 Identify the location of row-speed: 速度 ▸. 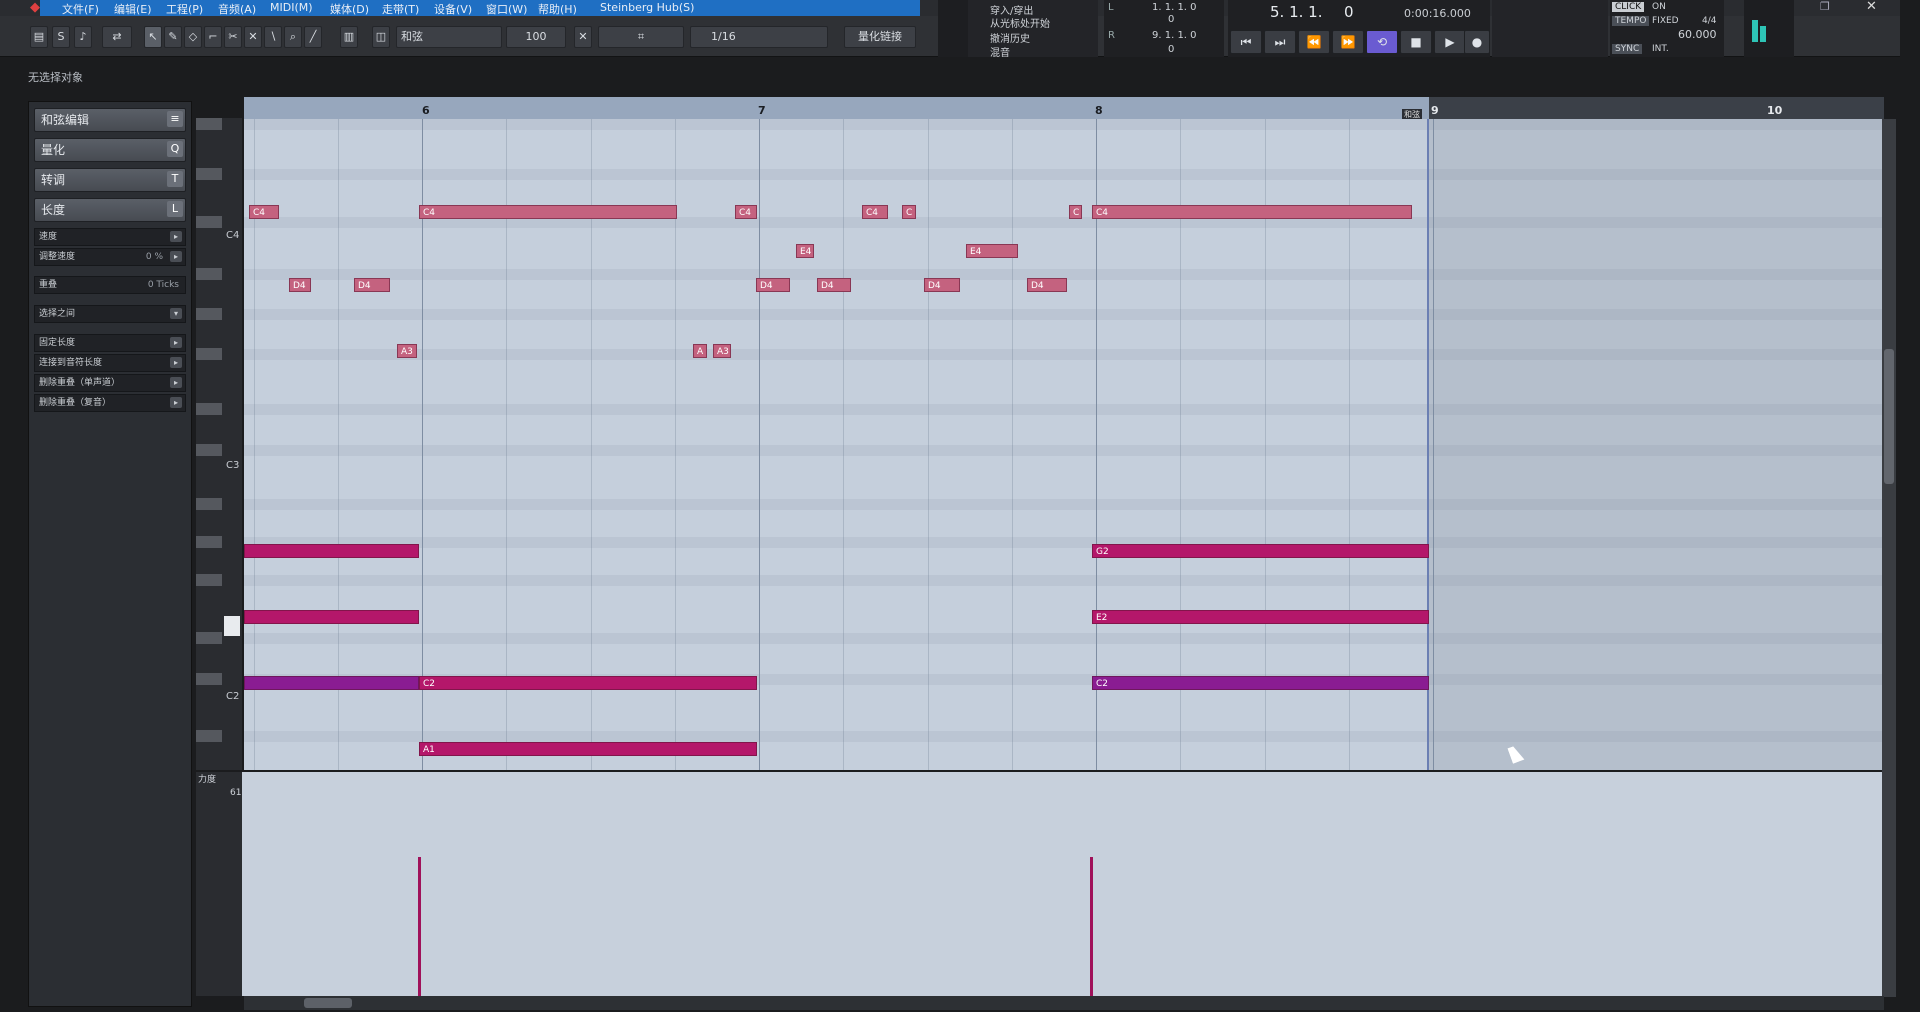
(110, 237).